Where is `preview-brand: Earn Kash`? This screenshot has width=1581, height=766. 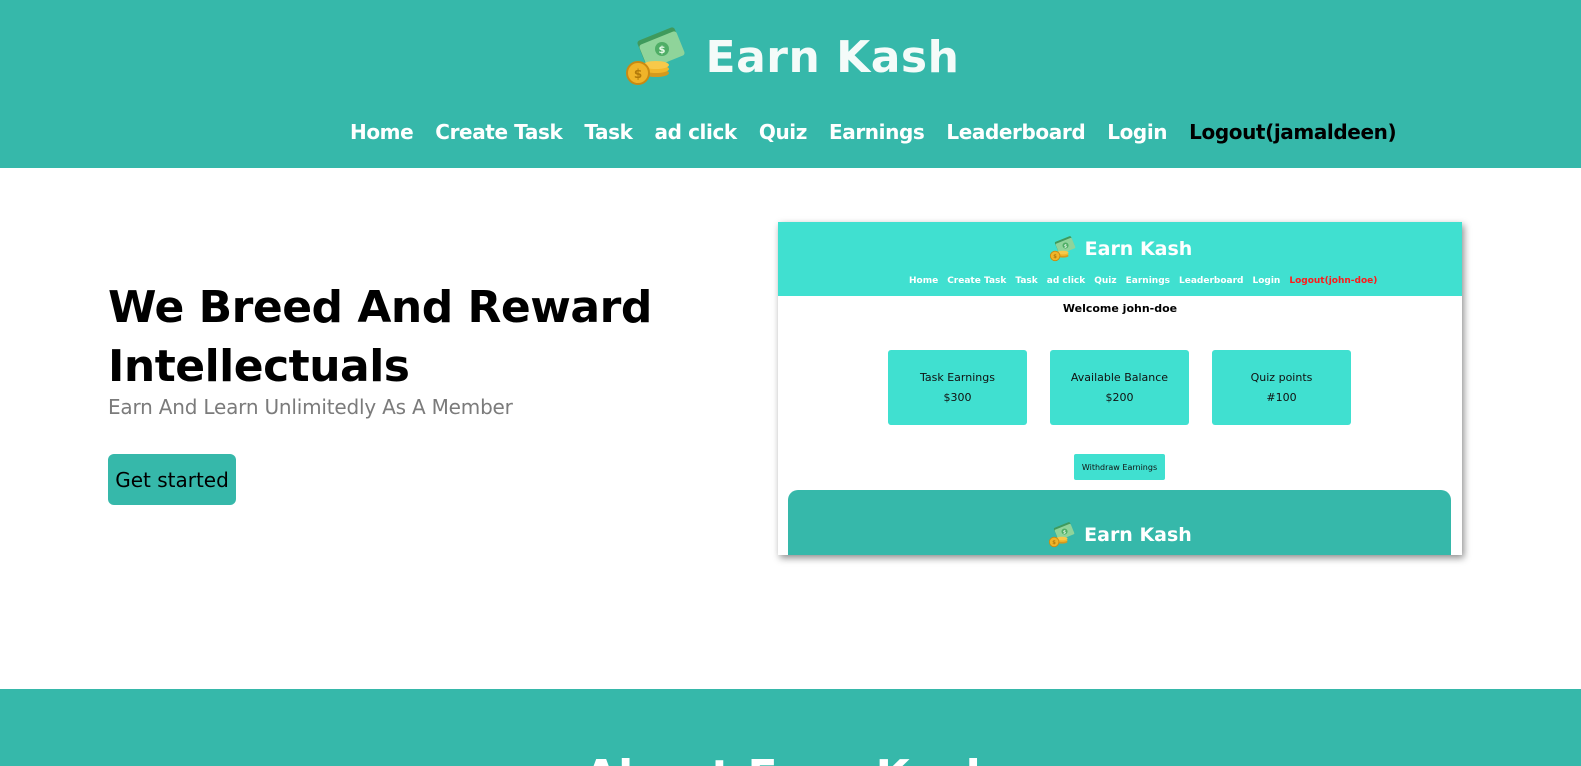 preview-brand: Earn Kash is located at coordinates (1120, 249).